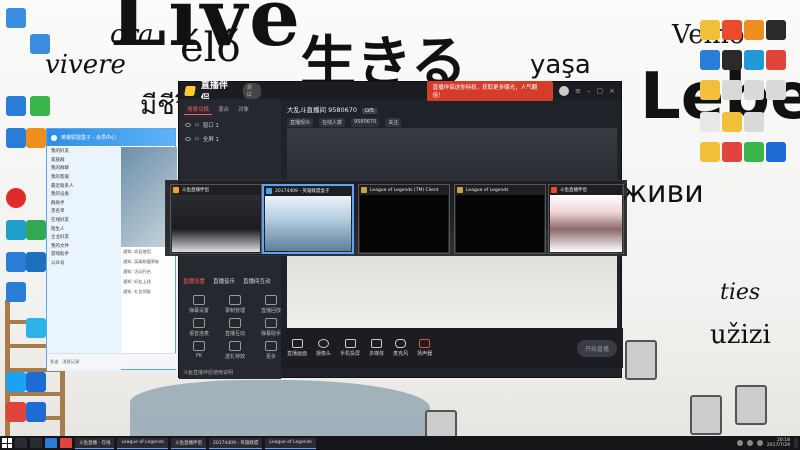  Describe the element at coordinates (84, 211) in the screenshot. I see `qq-tree-item: 黑名单` at that location.